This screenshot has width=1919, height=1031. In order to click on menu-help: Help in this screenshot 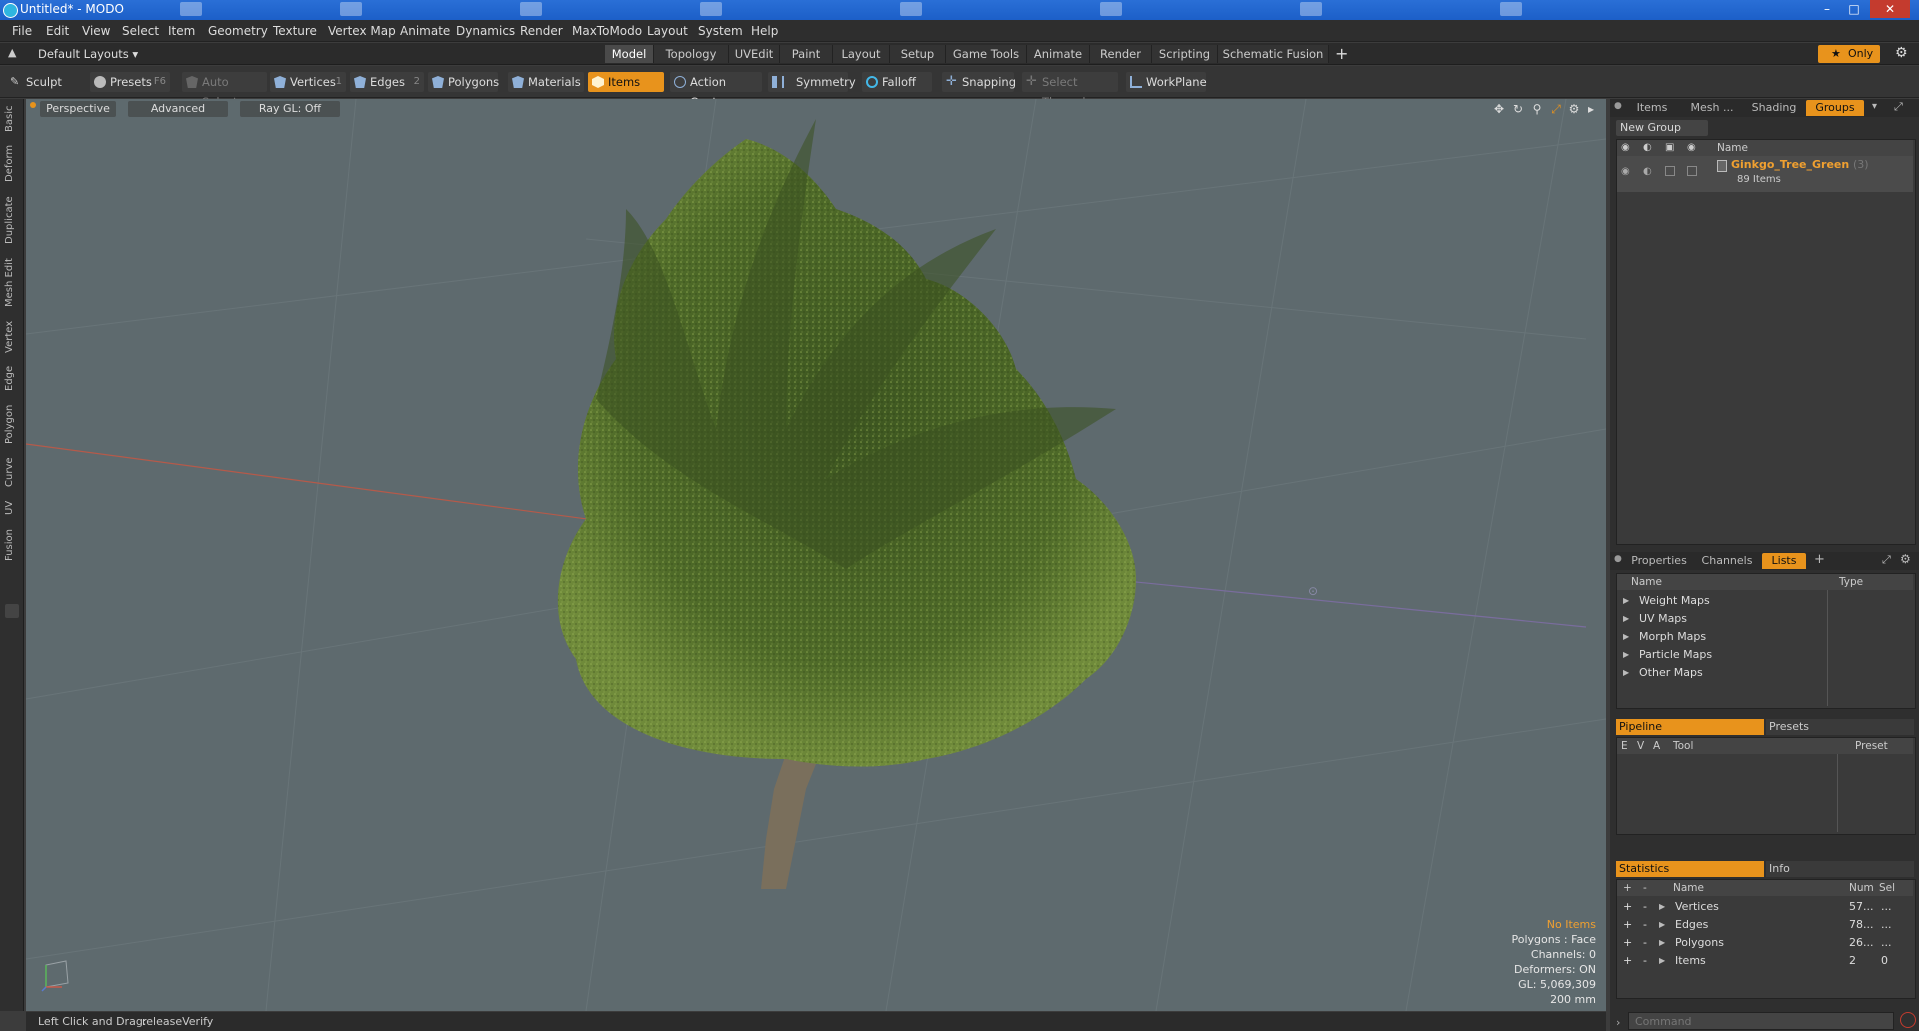, I will do `click(764, 31)`.